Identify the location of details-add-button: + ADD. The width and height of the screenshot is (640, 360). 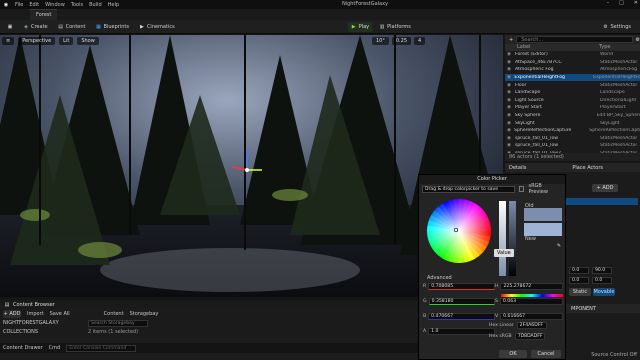
(605, 188).